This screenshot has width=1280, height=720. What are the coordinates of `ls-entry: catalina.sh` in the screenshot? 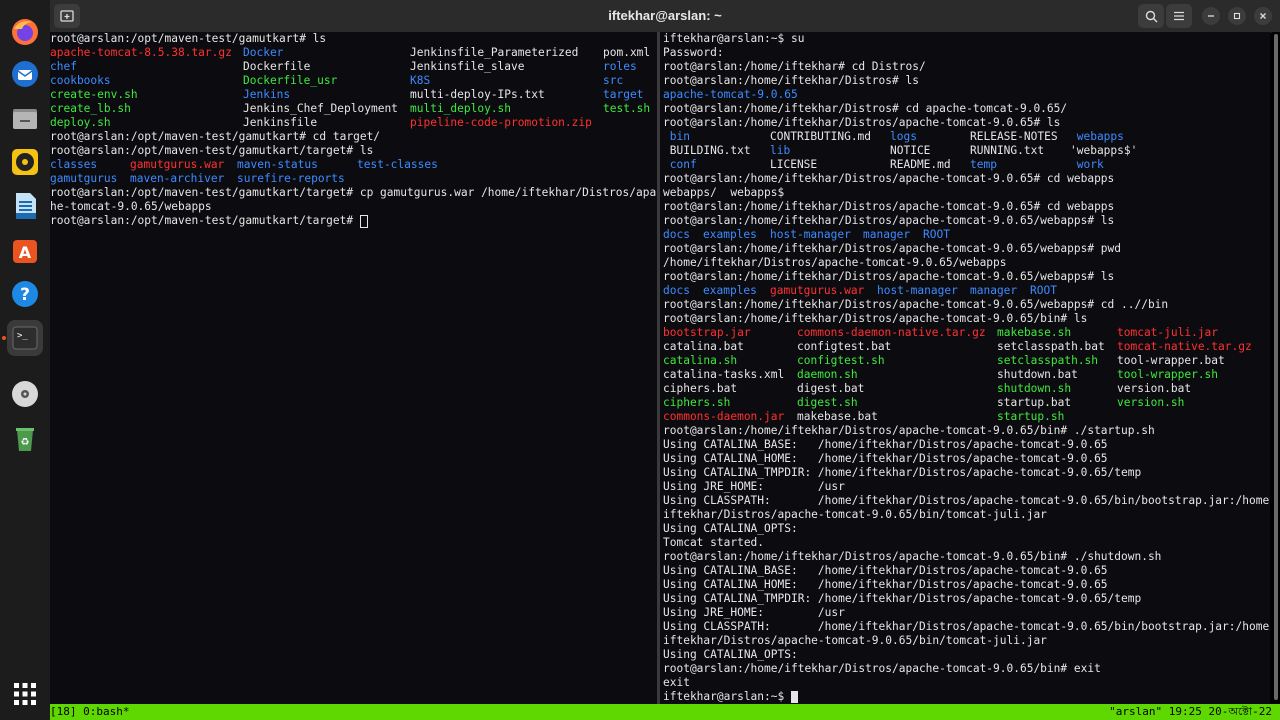 It's located at (700, 360).